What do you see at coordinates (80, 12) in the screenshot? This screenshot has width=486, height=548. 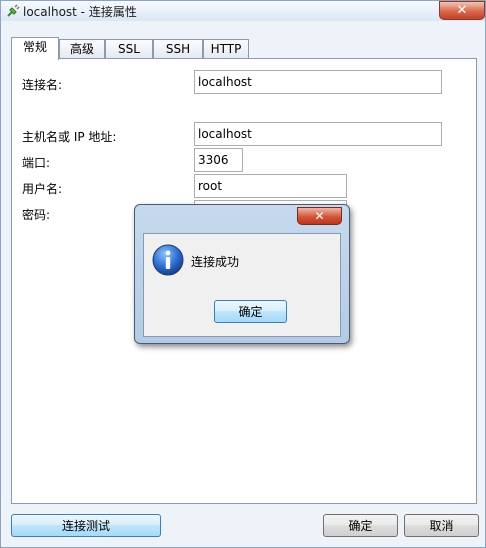 I see `window-title: localhost - 连接属性` at bounding box center [80, 12].